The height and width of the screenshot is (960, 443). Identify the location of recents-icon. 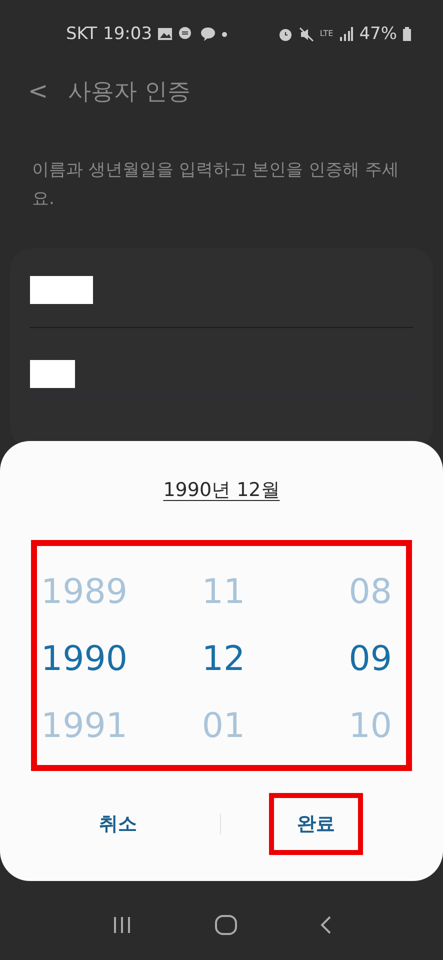
(122, 925).